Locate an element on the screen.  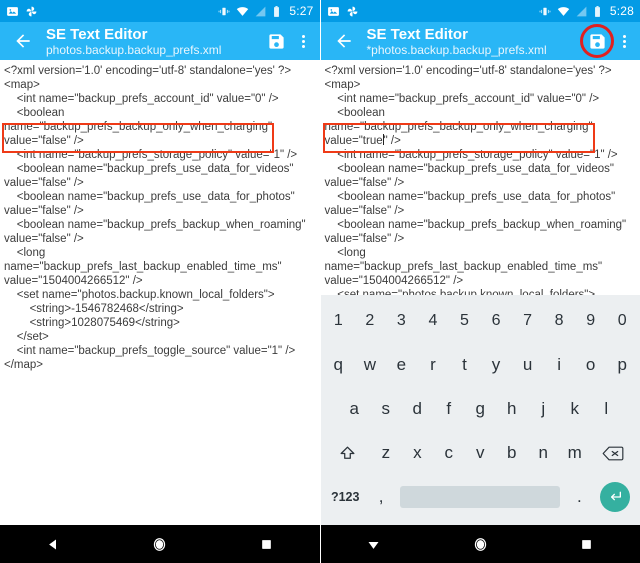
key-space is located at coordinates (480, 497).